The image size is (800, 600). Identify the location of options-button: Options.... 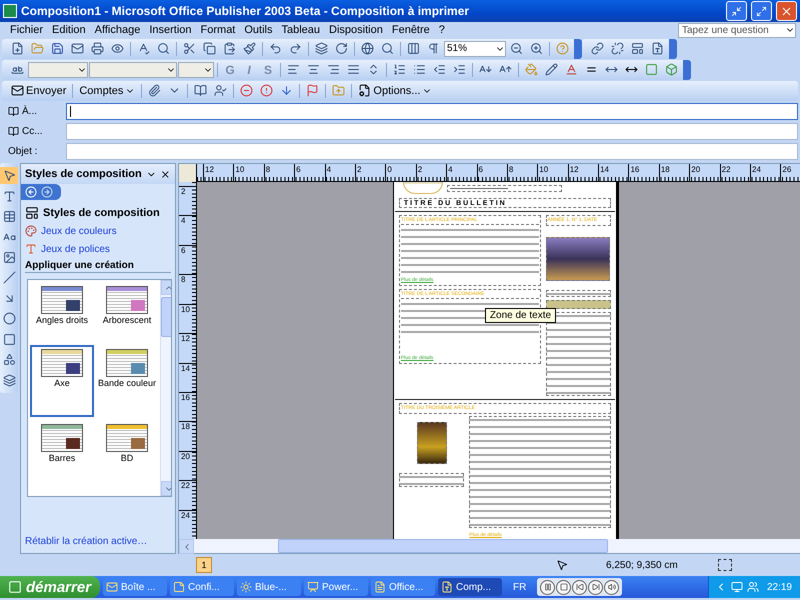
(395, 91).